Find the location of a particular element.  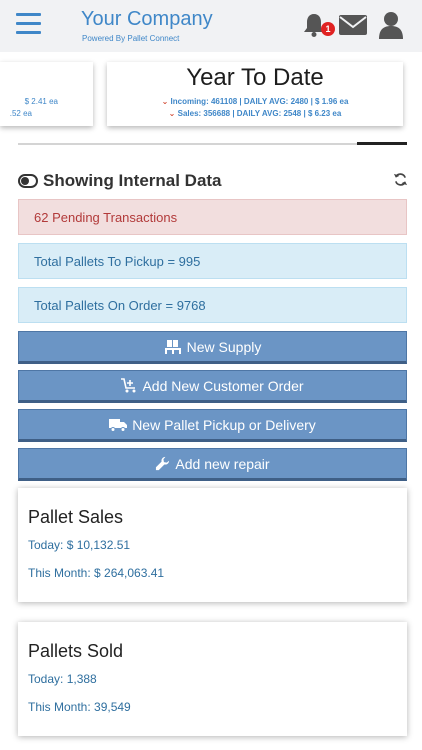

carousel-scroll-thumb is located at coordinates (382, 143).